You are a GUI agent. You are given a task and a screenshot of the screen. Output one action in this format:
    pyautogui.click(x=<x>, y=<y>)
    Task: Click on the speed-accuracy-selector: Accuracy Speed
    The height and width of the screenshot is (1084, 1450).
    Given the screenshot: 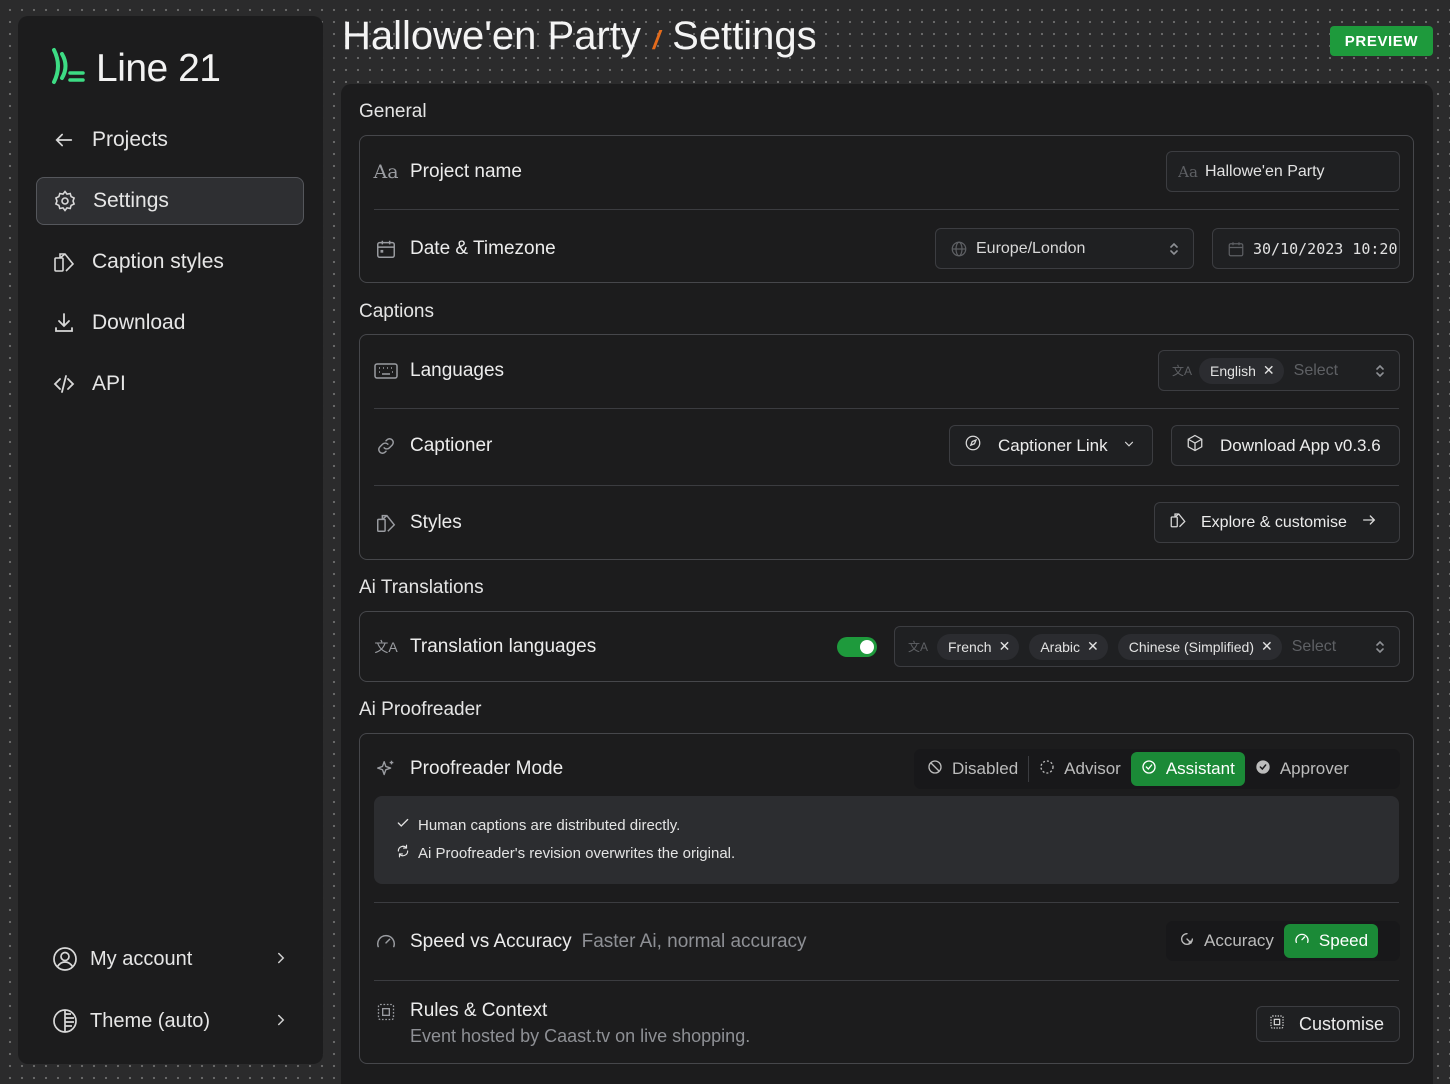 What is the action you would take?
    pyautogui.click(x=1283, y=941)
    